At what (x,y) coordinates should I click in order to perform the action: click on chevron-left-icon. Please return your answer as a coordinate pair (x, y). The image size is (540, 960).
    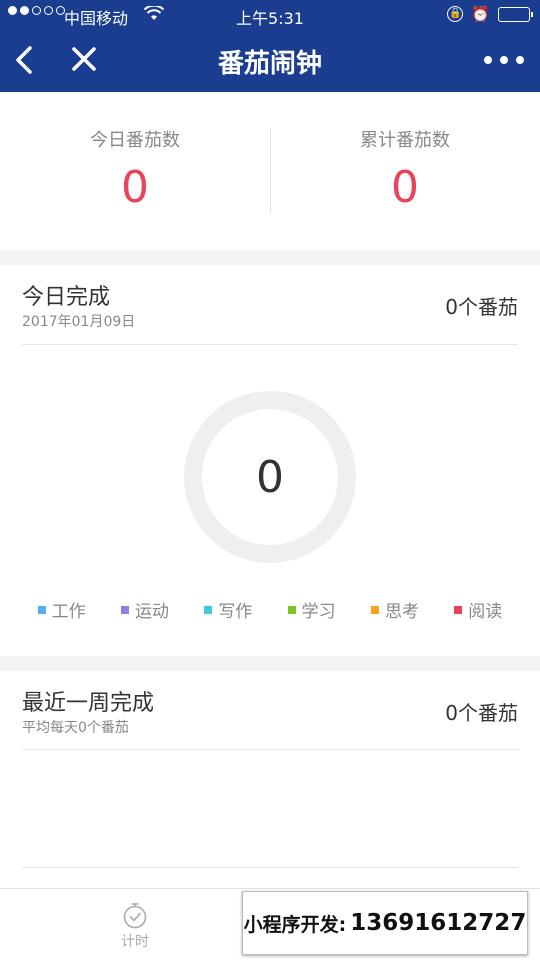
    Looking at the image, I should click on (24, 60).